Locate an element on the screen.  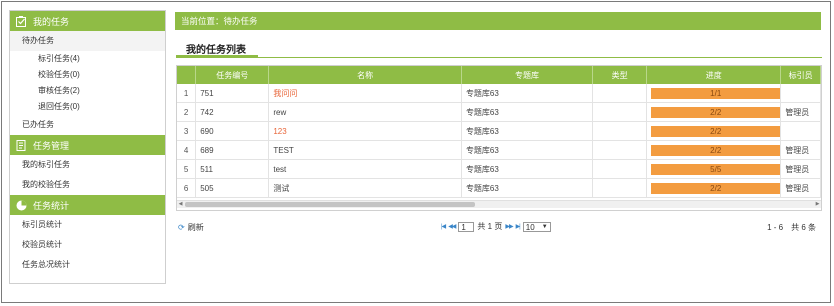
table-row: 1 751 我问问 专题库63 1/1 is located at coordinates (499, 93).